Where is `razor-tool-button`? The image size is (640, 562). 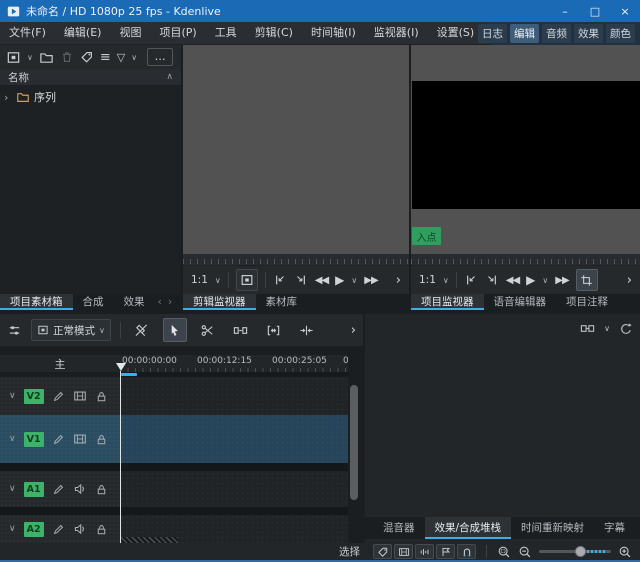 razor-tool-button is located at coordinates (208, 330).